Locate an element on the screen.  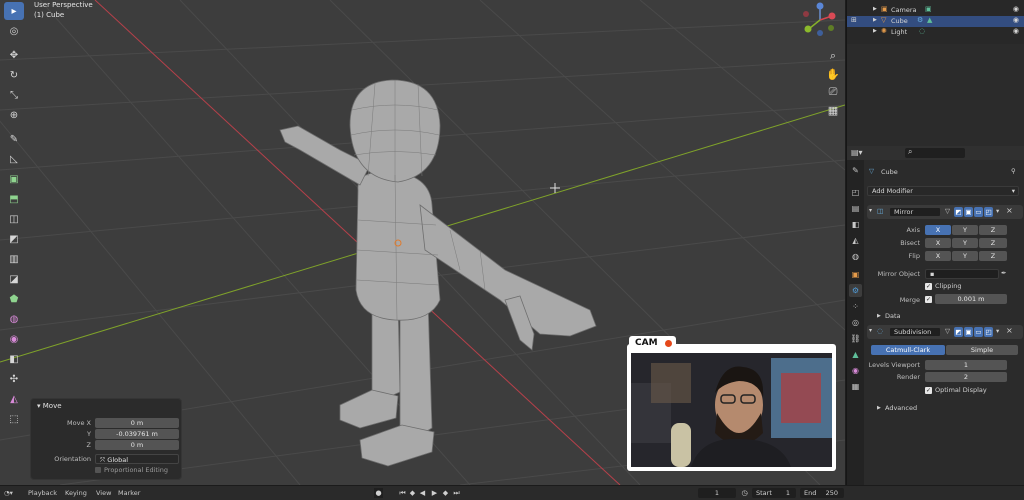
axis-y-button: Y is located at coordinates (965, 230).